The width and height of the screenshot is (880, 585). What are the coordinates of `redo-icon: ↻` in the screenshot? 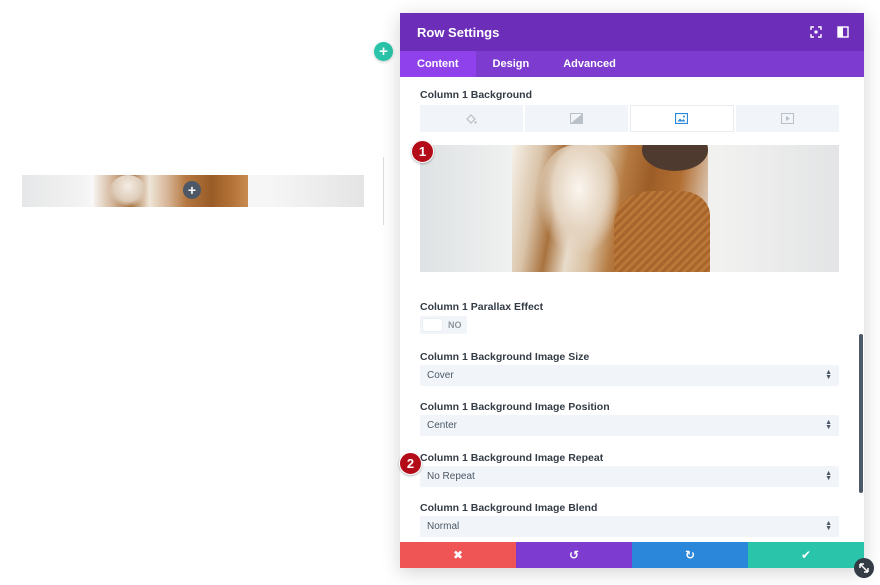 It's located at (690, 555).